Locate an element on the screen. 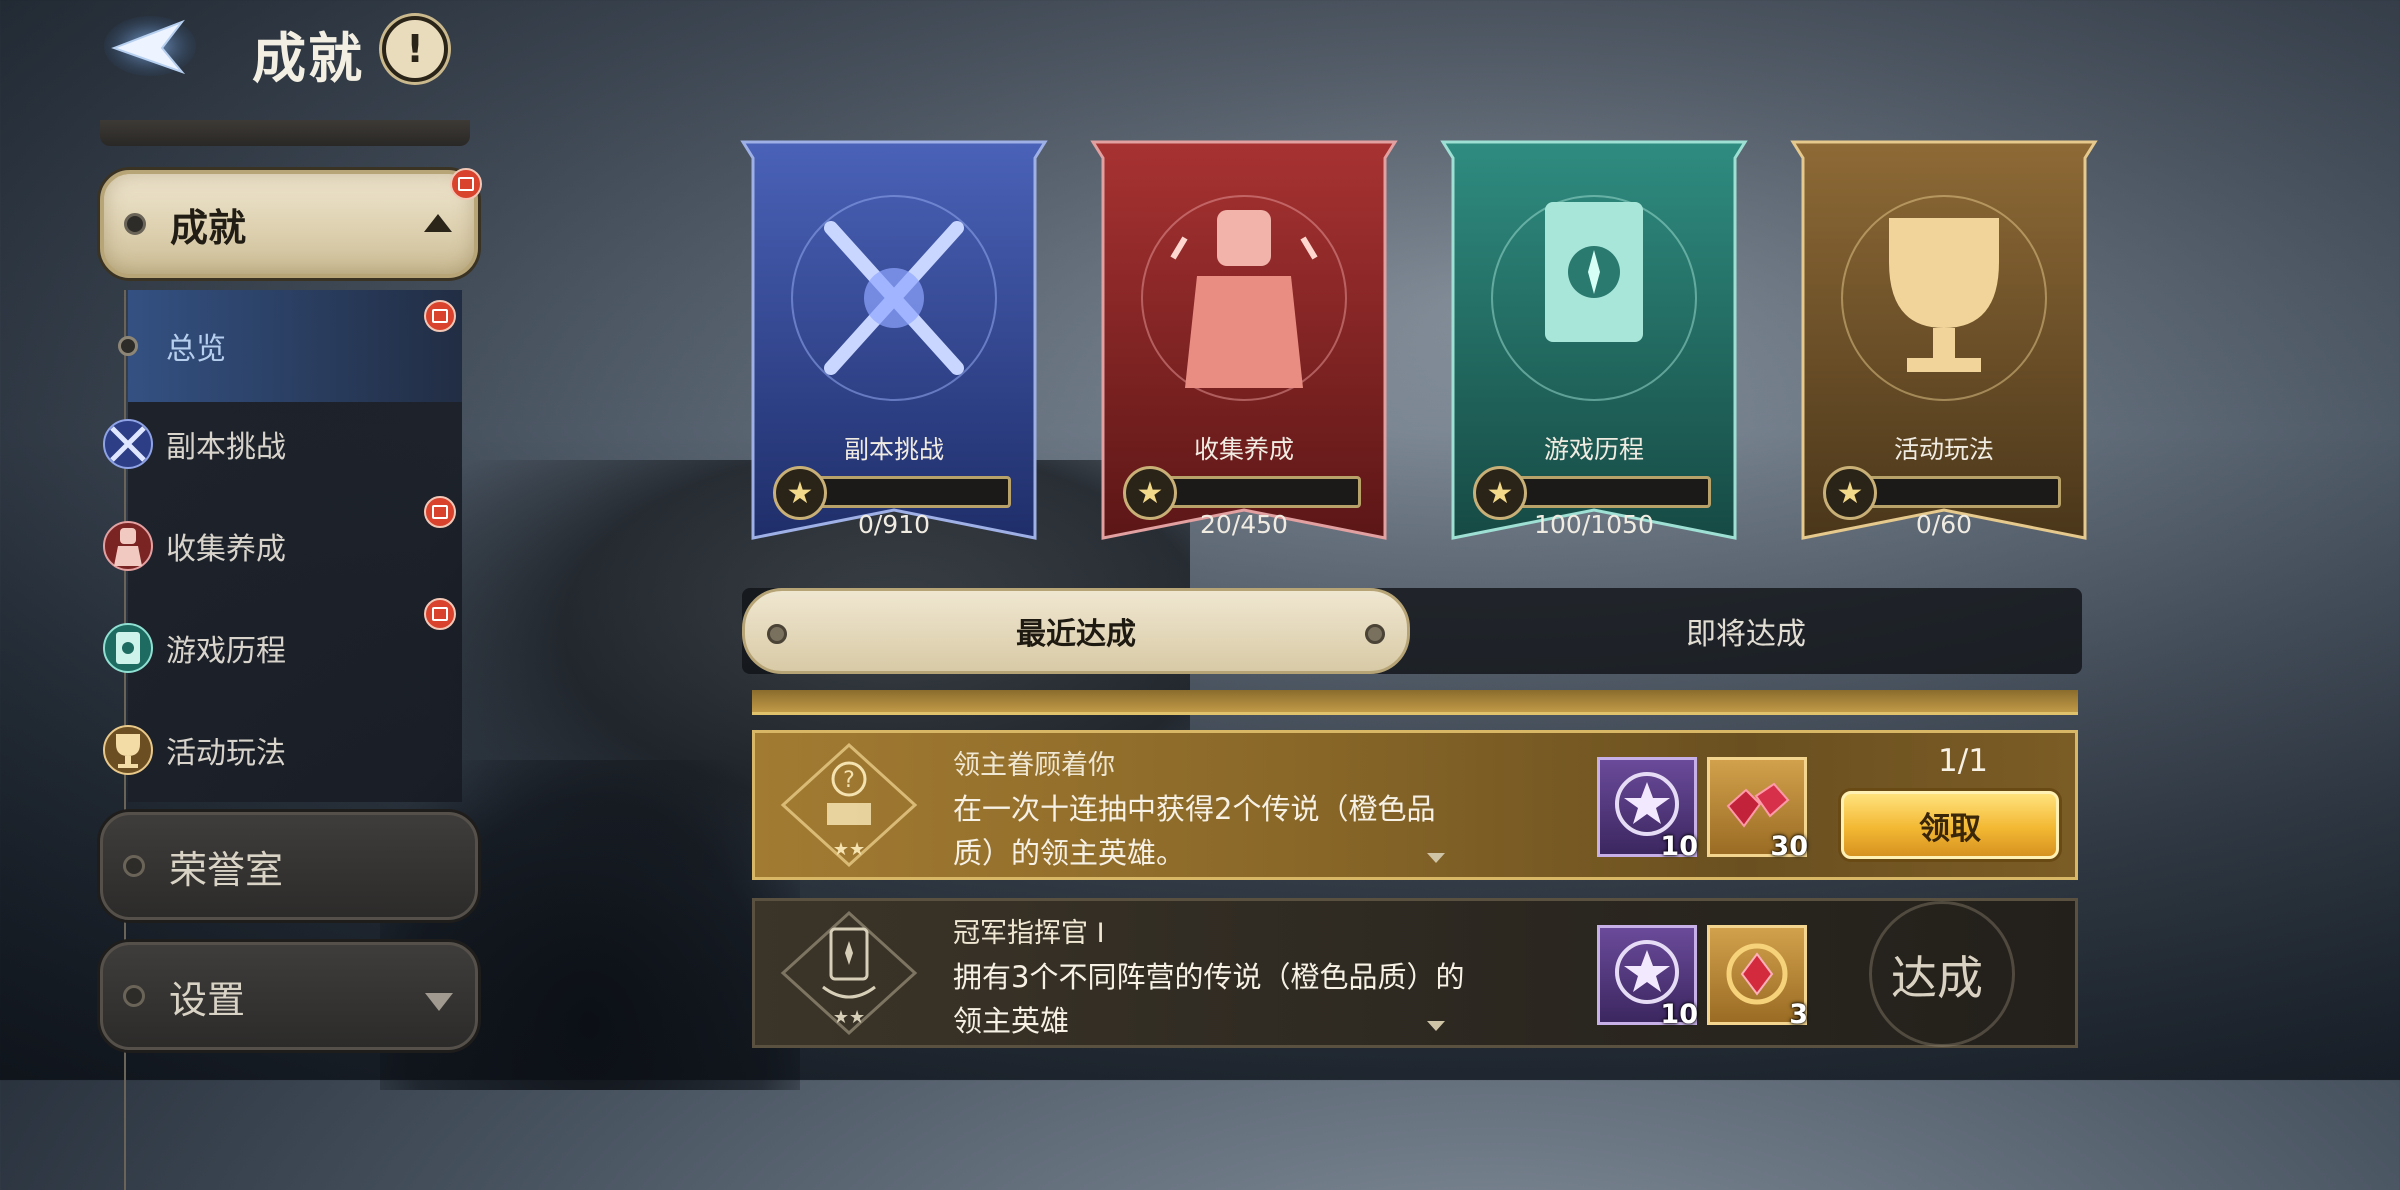 The width and height of the screenshot is (2400, 1190). reward-item: 3 is located at coordinates (1757, 977).